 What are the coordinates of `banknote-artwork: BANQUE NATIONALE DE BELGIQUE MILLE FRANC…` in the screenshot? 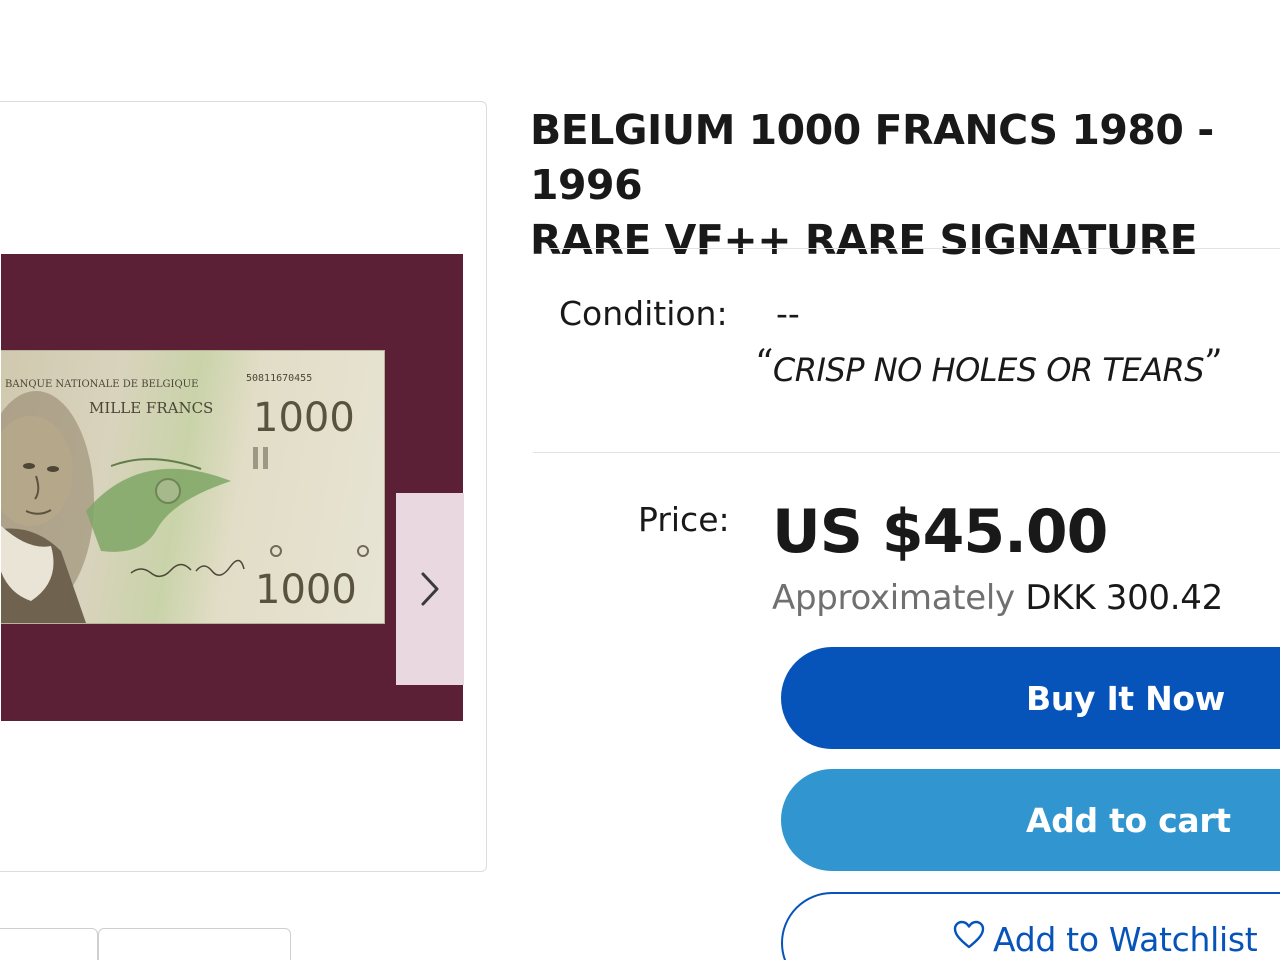 It's located at (185, 498).